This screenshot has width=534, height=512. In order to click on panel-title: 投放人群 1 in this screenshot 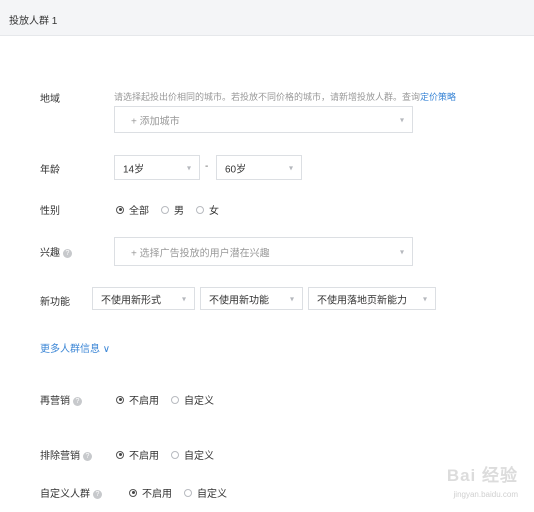, I will do `click(33, 21)`.